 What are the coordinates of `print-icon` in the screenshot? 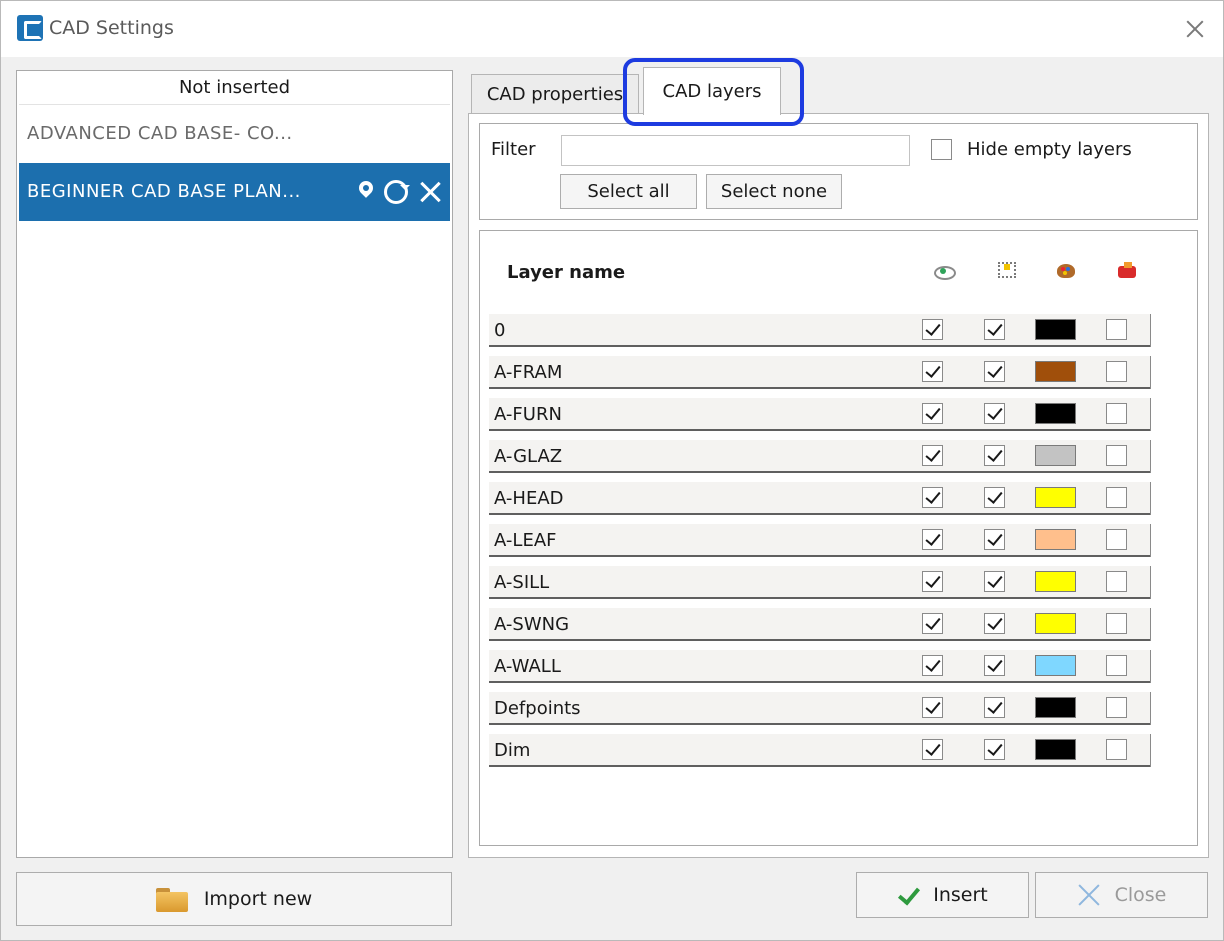 It's located at (1127, 271).